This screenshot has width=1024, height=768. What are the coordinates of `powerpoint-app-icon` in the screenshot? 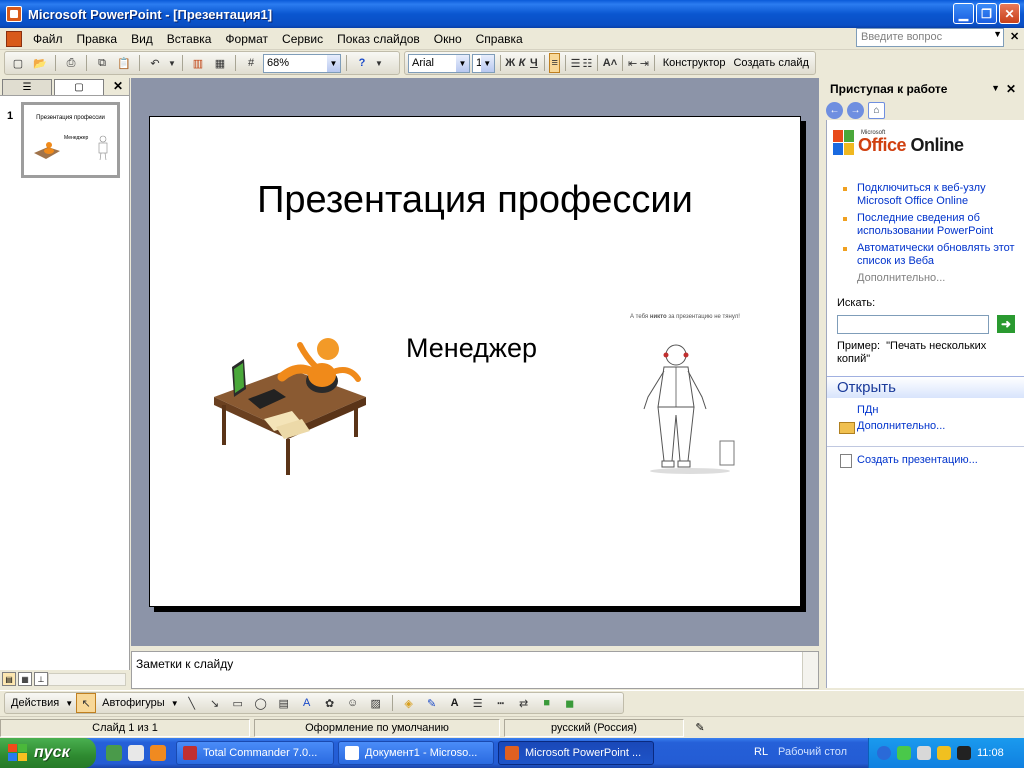 It's located at (14, 14).